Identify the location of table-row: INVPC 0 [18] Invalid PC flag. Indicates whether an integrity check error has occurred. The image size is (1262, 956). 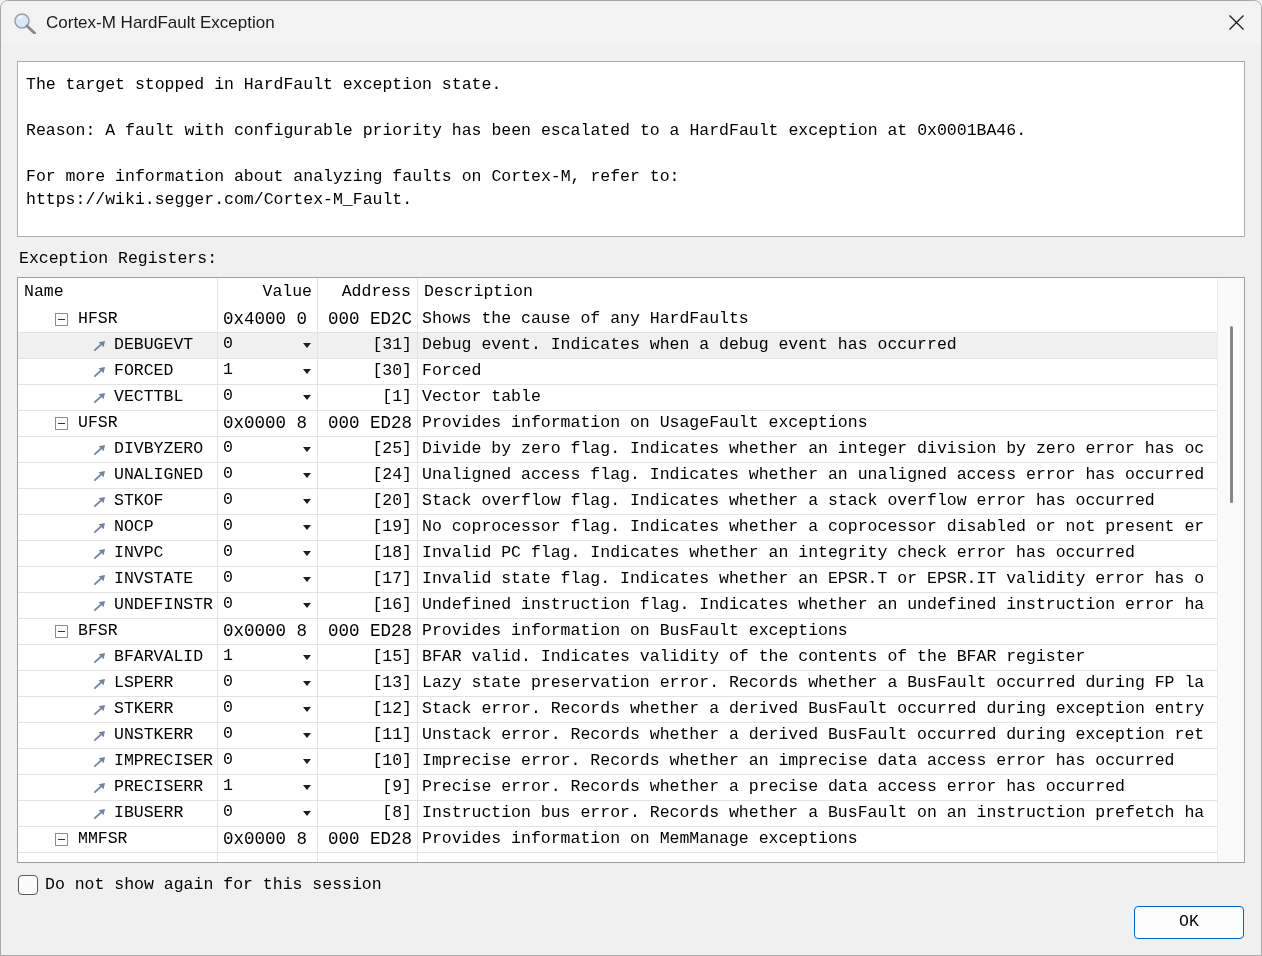
(617, 554).